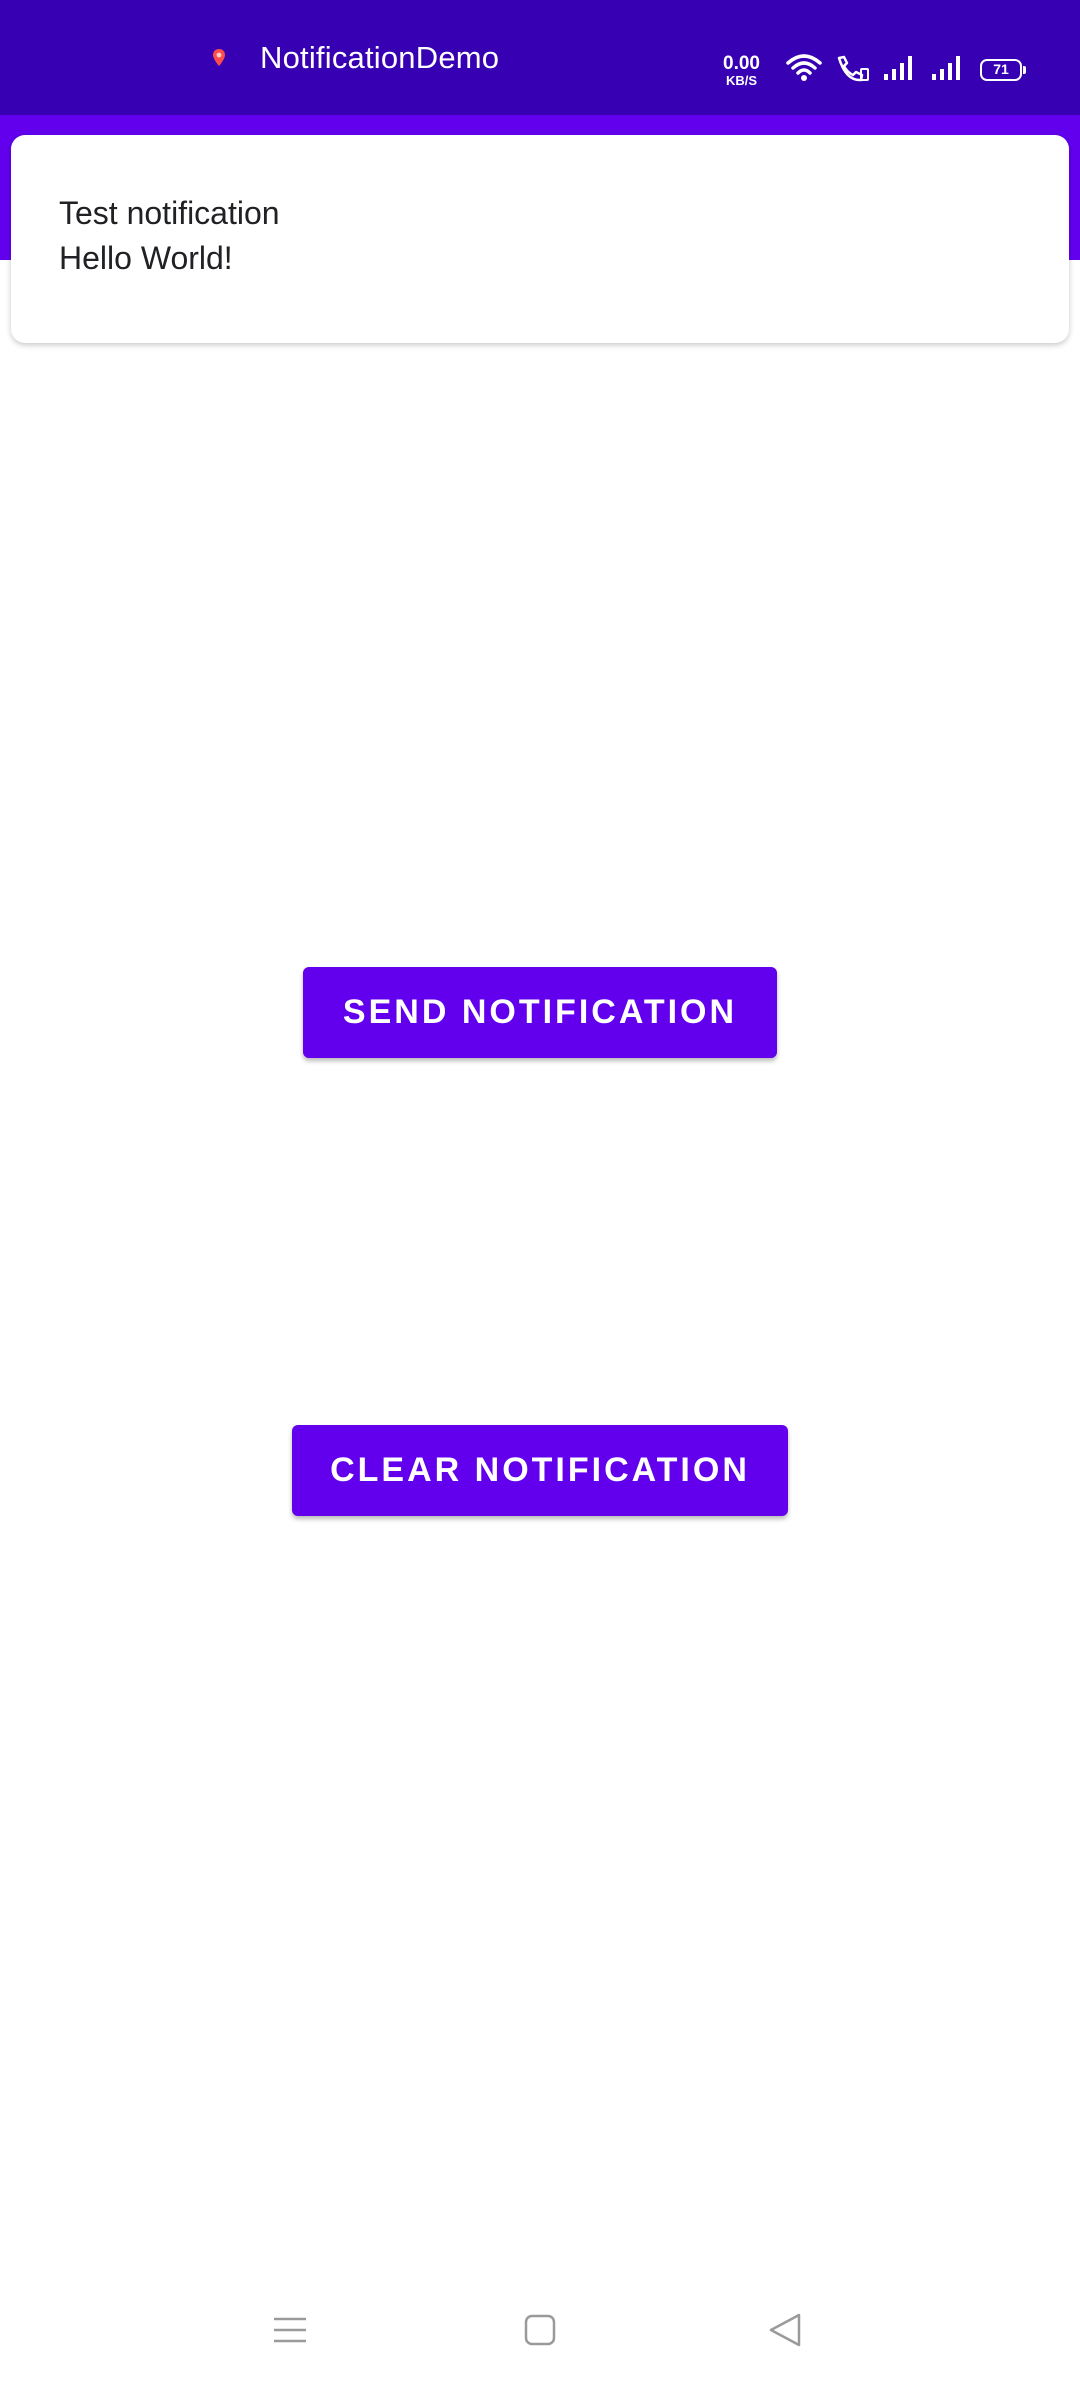  What do you see at coordinates (290, 2330) in the screenshot?
I see `menu-icon` at bounding box center [290, 2330].